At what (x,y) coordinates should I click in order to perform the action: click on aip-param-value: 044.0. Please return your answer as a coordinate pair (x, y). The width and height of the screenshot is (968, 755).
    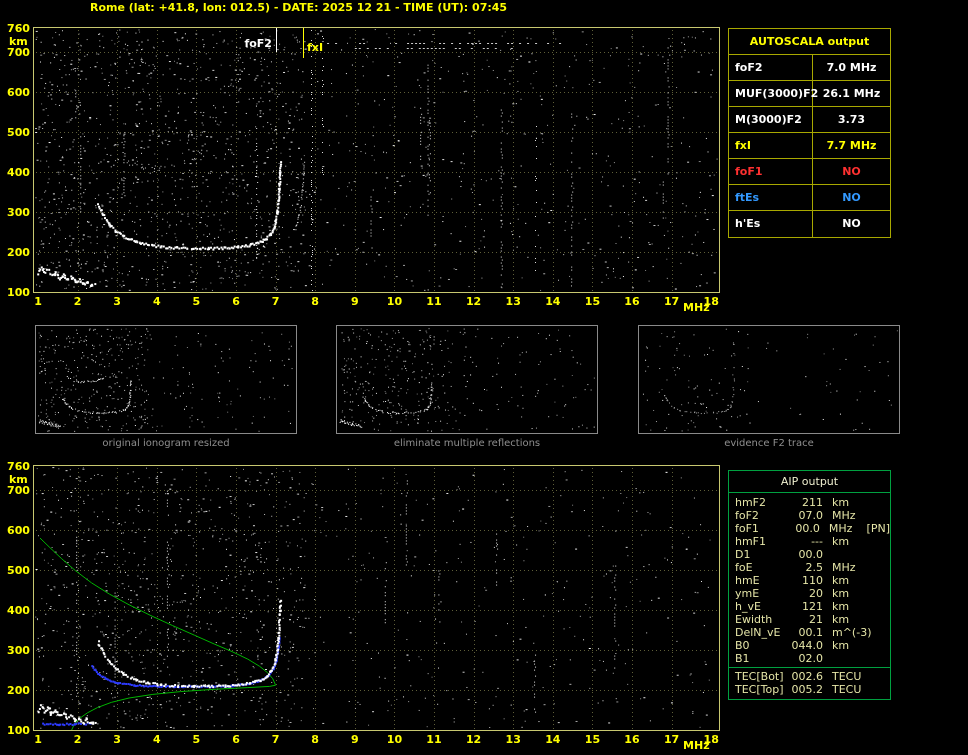
    Looking at the image, I should click on (807, 645).